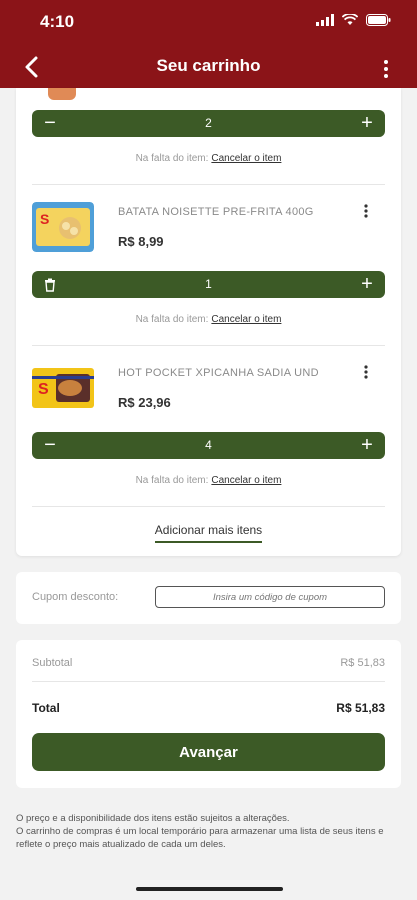 This screenshot has height=900, width=417. I want to click on home-indicator, so click(209, 889).